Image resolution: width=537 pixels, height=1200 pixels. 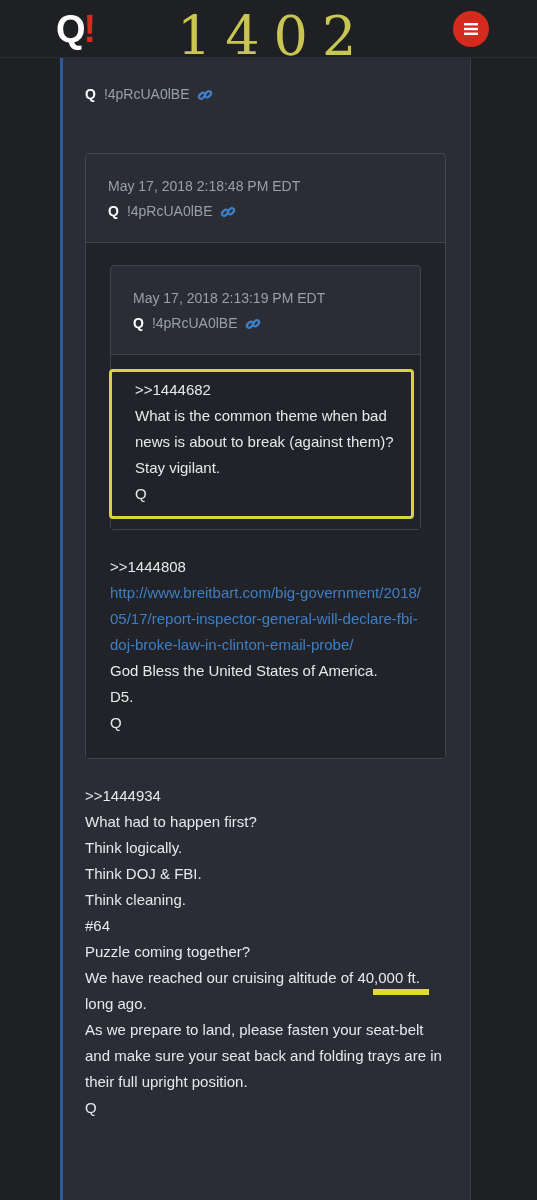 What do you see at coordinates (264, 1056) in the screenshot?
I see `post-text: As we prepare to land, please fasten your seat-belt and make sure your seat back and folding trays are in their full upright position.` at bounding box center [264, 1056].